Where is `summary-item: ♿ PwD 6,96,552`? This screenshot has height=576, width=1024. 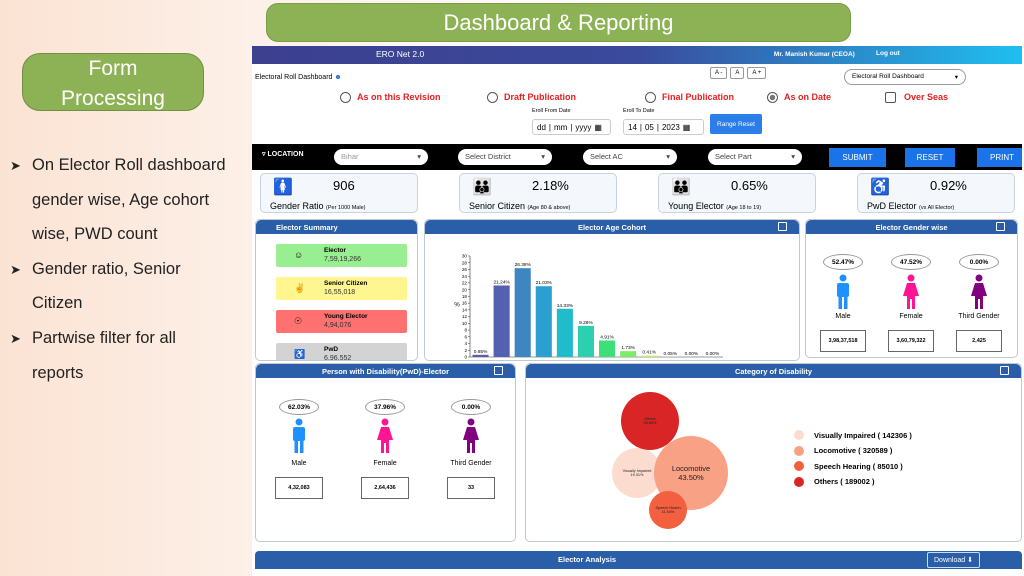
summary-item: ♿ PwD 6,96,552 is located at coordinates (341, 351).